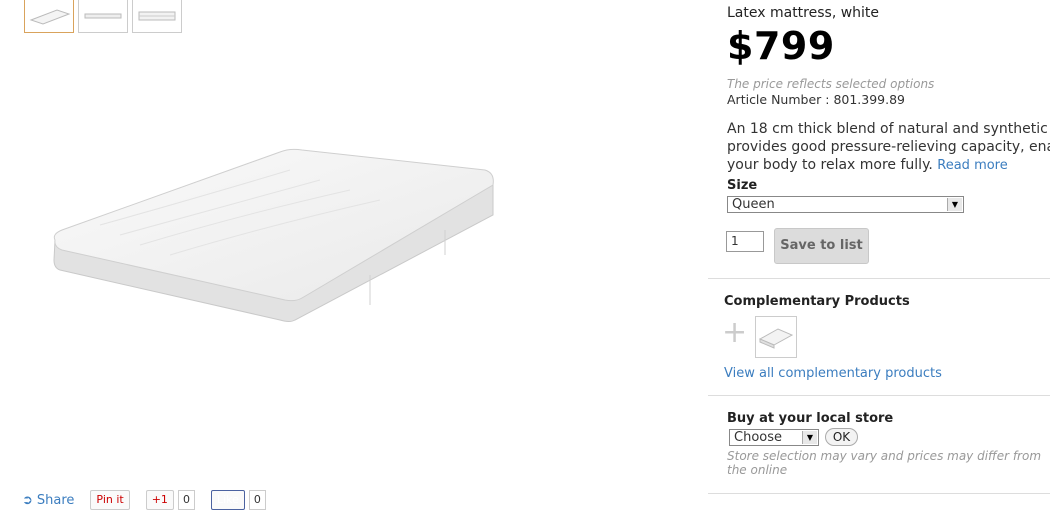 This screenshot has width=1050, height=510. I want to click on gplus-group: +1 0, so click(170, 500).